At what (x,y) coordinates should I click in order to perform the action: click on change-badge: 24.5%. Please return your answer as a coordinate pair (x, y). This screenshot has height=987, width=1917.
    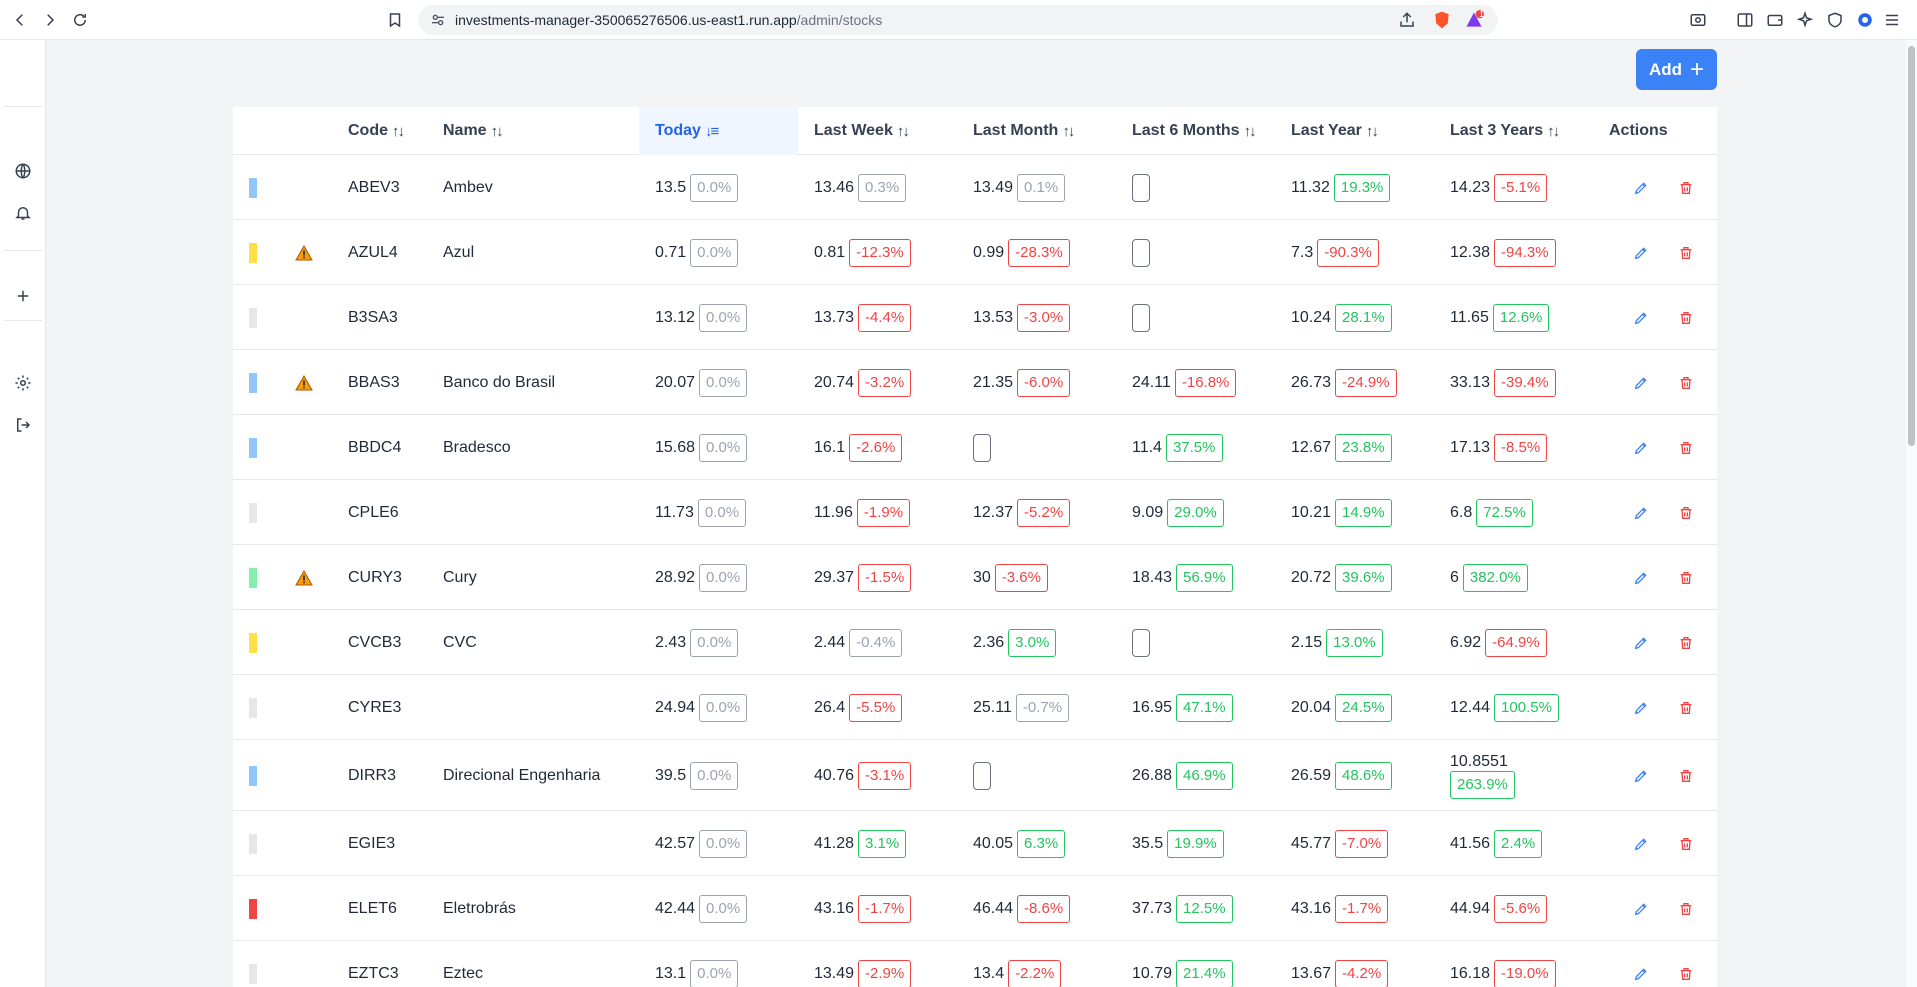
    Looking at the image, I should click on (1363, 707).